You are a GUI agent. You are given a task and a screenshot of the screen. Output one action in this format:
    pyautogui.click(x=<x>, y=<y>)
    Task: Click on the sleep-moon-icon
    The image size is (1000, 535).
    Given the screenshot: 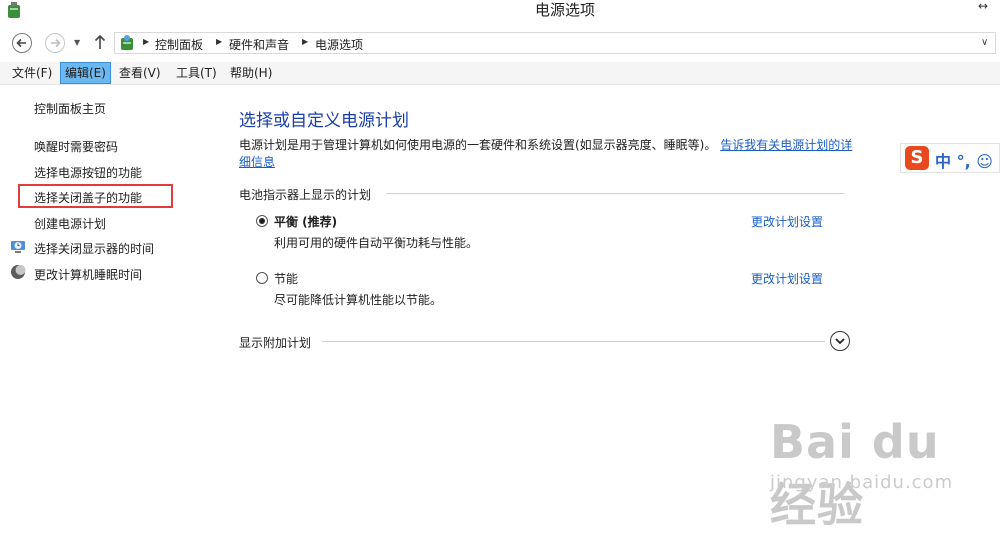 What is the action you would take?
    pyautogui.click(x=18, y=272)
    